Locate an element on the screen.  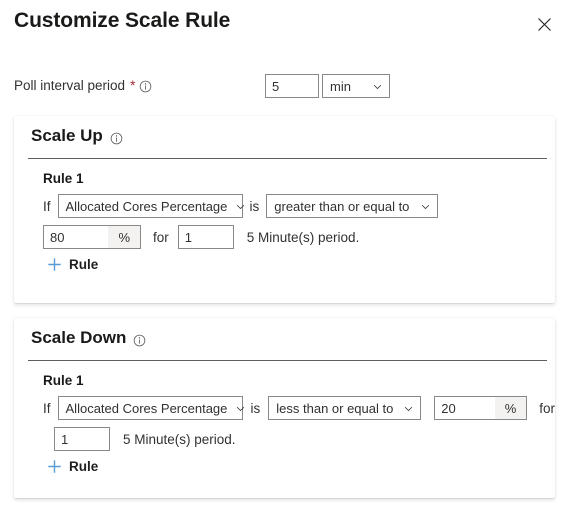
scale-down-title-text: Scale Down is located at coordinates (79, 337).